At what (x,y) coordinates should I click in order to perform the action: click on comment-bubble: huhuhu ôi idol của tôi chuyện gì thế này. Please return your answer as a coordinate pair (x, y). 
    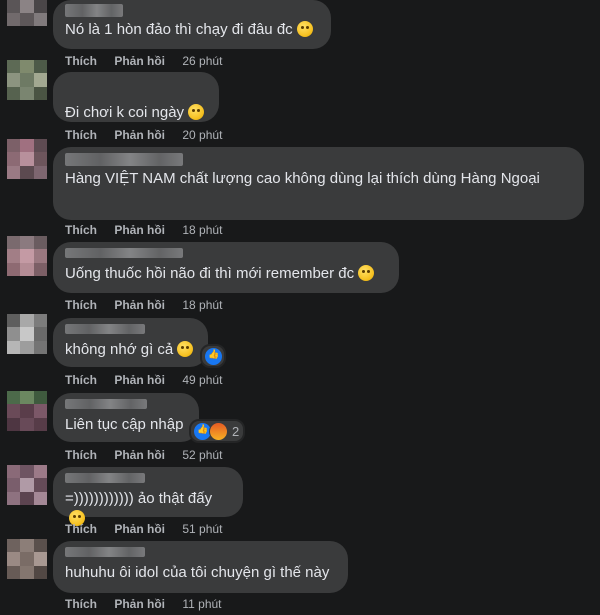
    Looking at the image, I should click on (200, 567).